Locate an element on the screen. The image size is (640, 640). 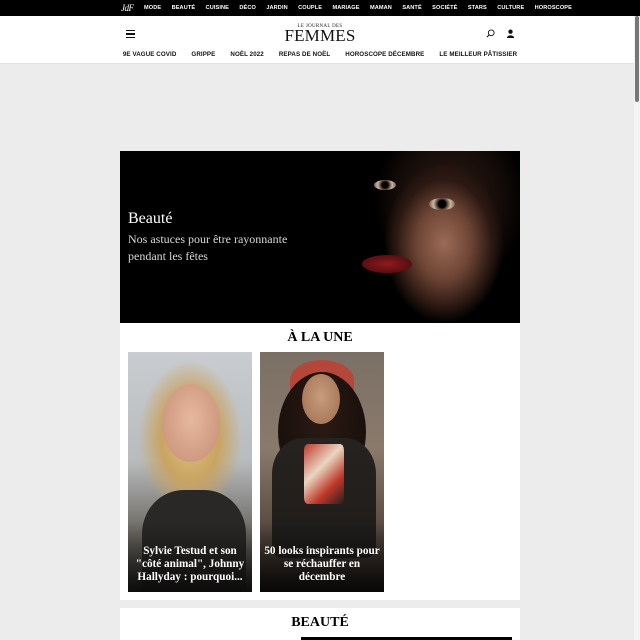
top-nav-item-sante: SANTÉ is located at coordinates (411, 8).